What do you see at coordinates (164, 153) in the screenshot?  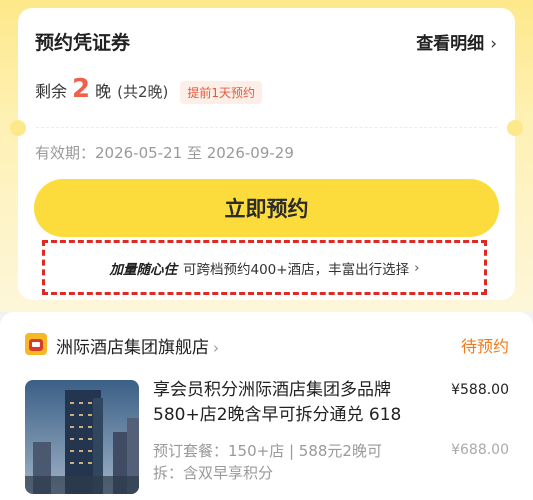 I see `validity-period: 有效期：2026-05-21 至 2026-09-29` at bounding box center [164, 153].